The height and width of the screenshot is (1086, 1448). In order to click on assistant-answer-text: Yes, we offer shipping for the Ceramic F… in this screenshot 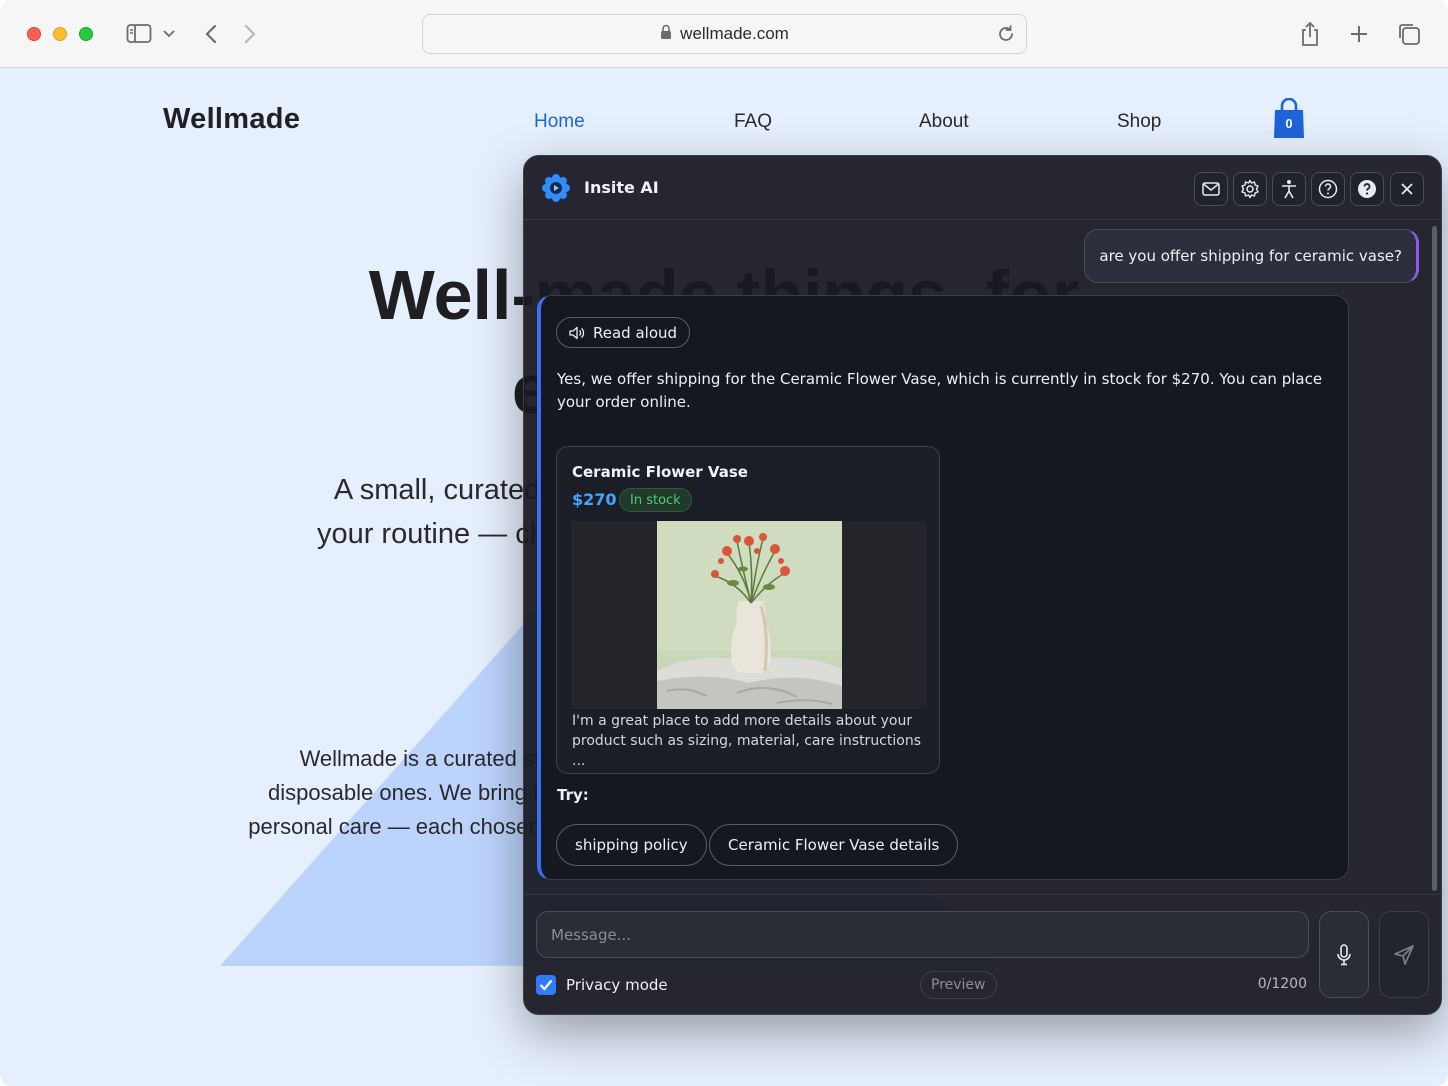, I will do `click(940, 390)`.